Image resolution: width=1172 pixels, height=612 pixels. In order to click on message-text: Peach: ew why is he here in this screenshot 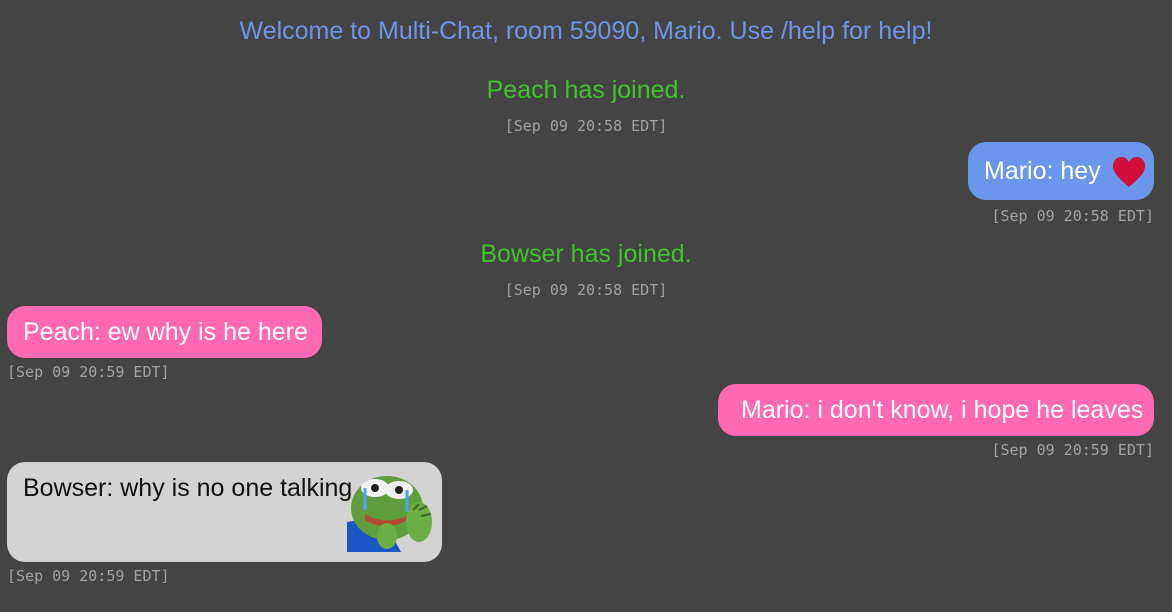, I will do `click(165, 331)`.